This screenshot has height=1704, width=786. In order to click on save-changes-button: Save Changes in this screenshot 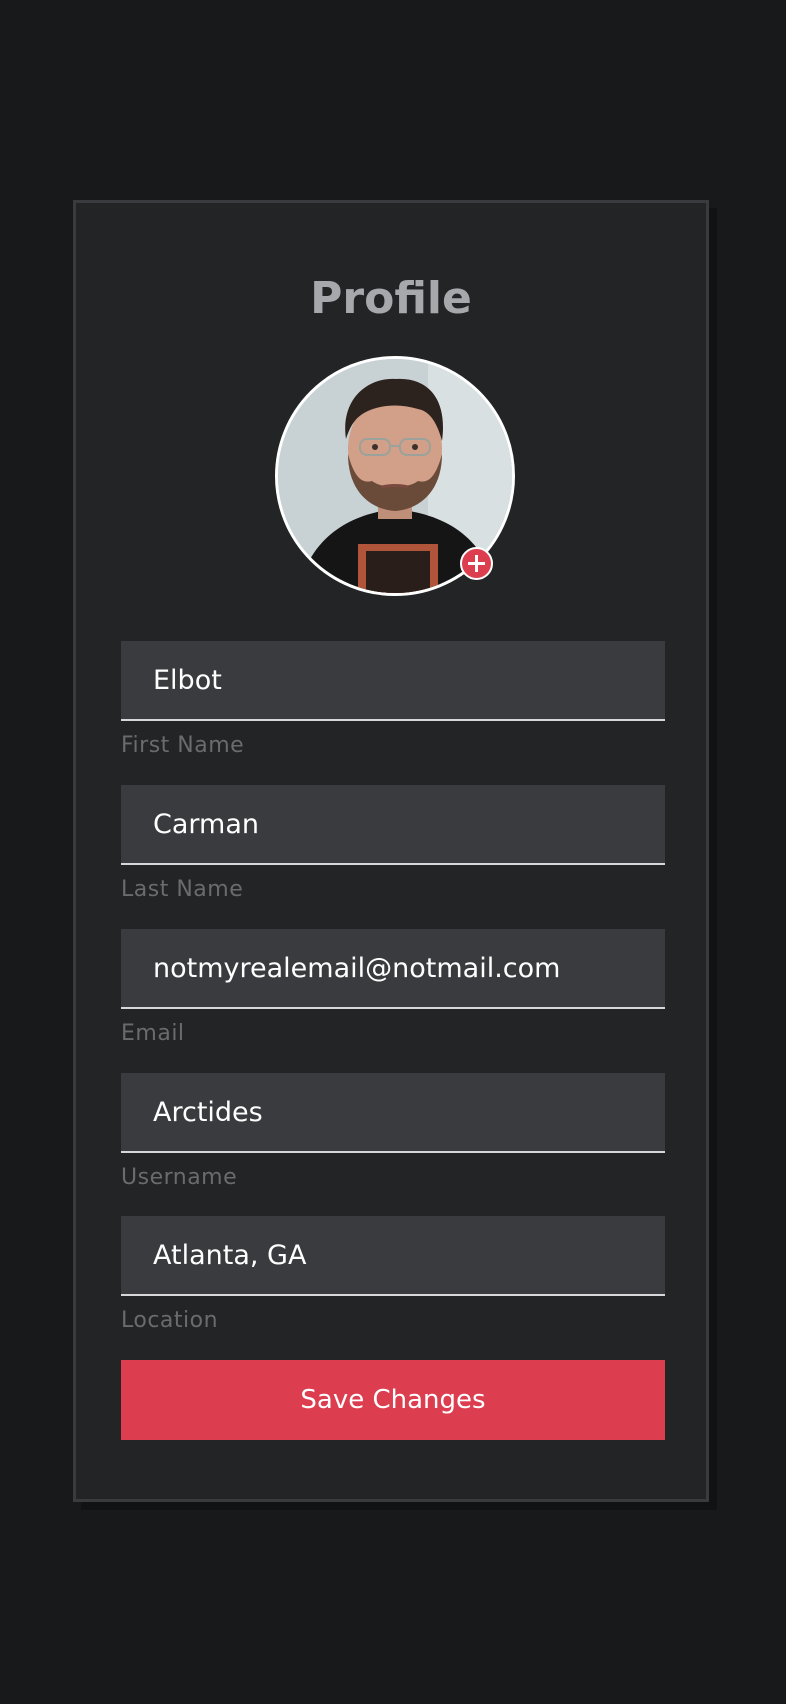, I will do `click(393, 1400)`.